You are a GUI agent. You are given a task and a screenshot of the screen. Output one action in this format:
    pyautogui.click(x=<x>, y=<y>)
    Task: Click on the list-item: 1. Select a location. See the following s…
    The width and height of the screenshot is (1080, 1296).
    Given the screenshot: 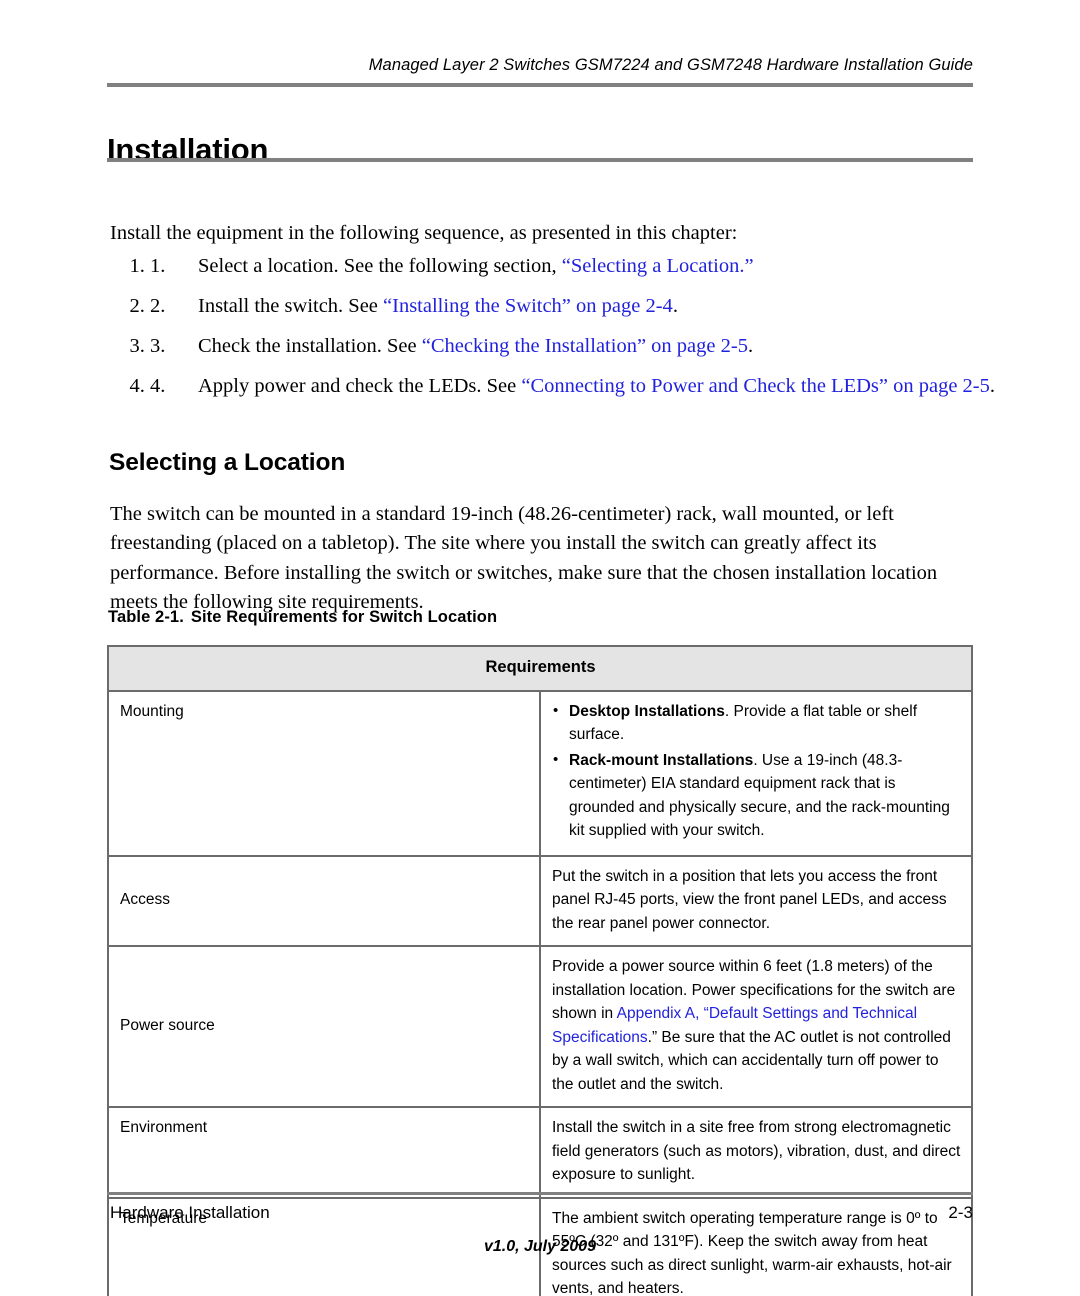 What is the action you would take?
    pyautogui.click(x=585, y=266)
    